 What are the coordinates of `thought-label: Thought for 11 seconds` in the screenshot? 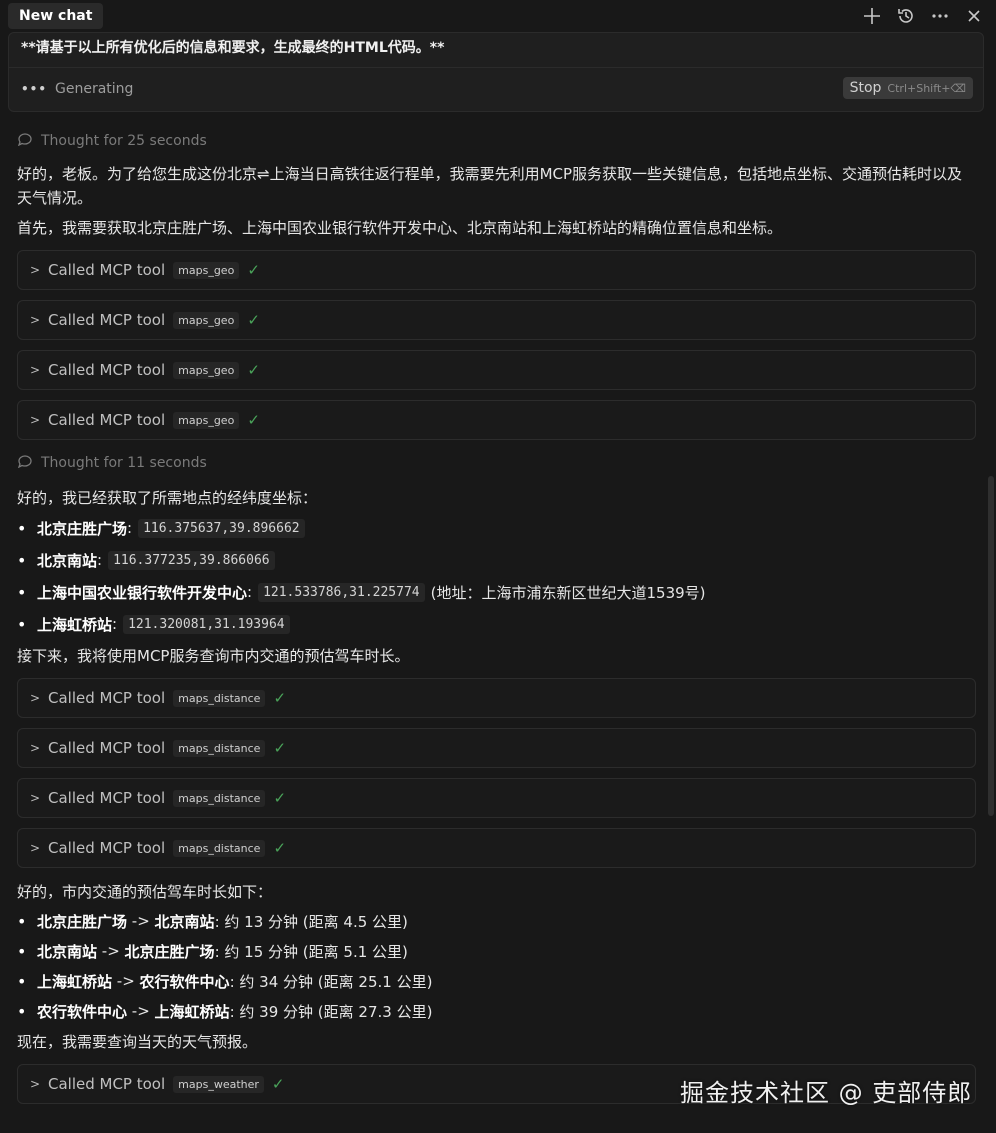 It's located at (124, 463).